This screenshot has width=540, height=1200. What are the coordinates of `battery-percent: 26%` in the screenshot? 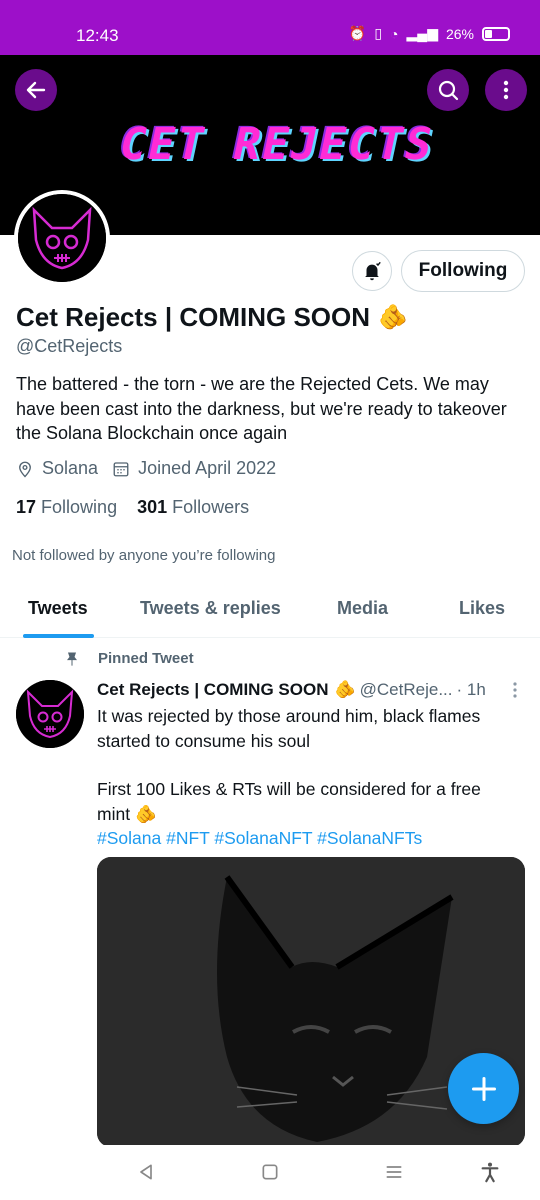 It's located at (459, 33).